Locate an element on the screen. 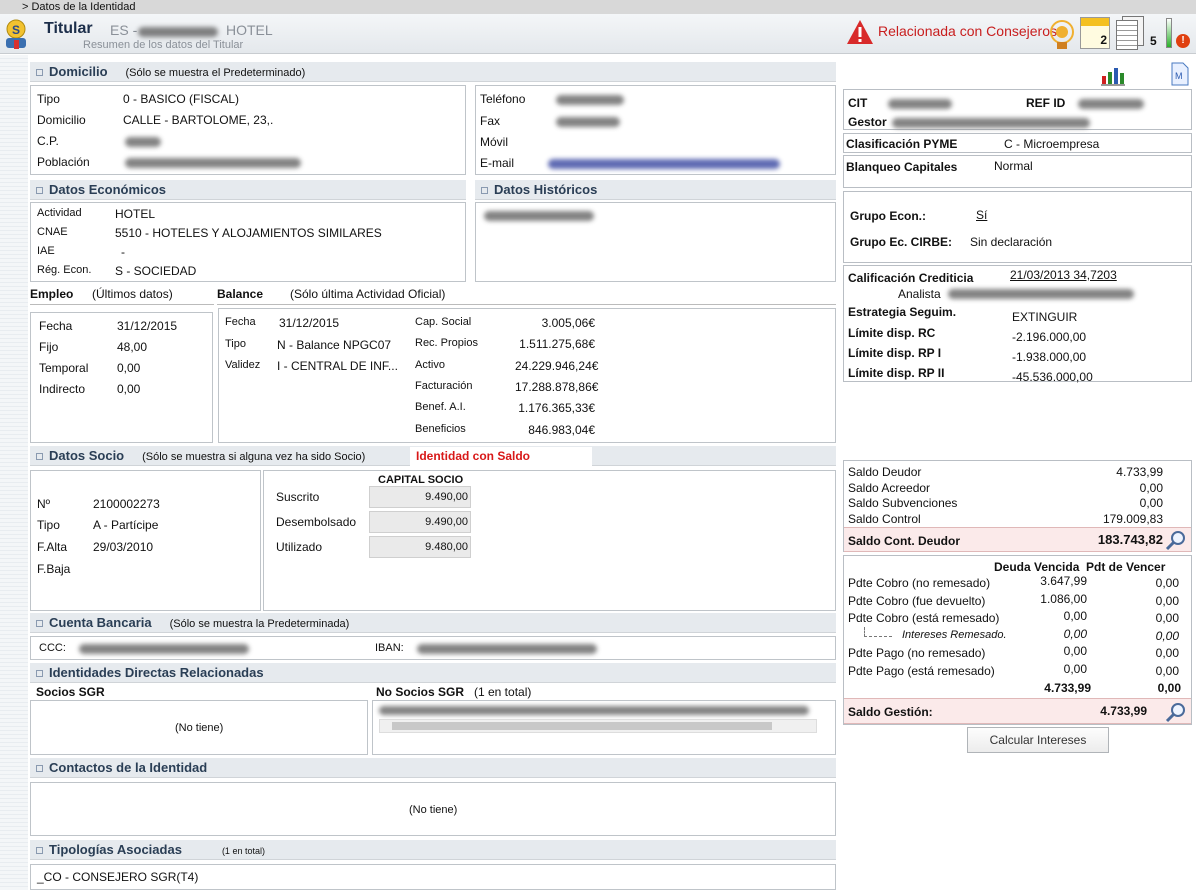 This screenshot has height=890, width=1196. calcular-intereses-button: Calcular Intereses is located at coordinates (1038, 740).